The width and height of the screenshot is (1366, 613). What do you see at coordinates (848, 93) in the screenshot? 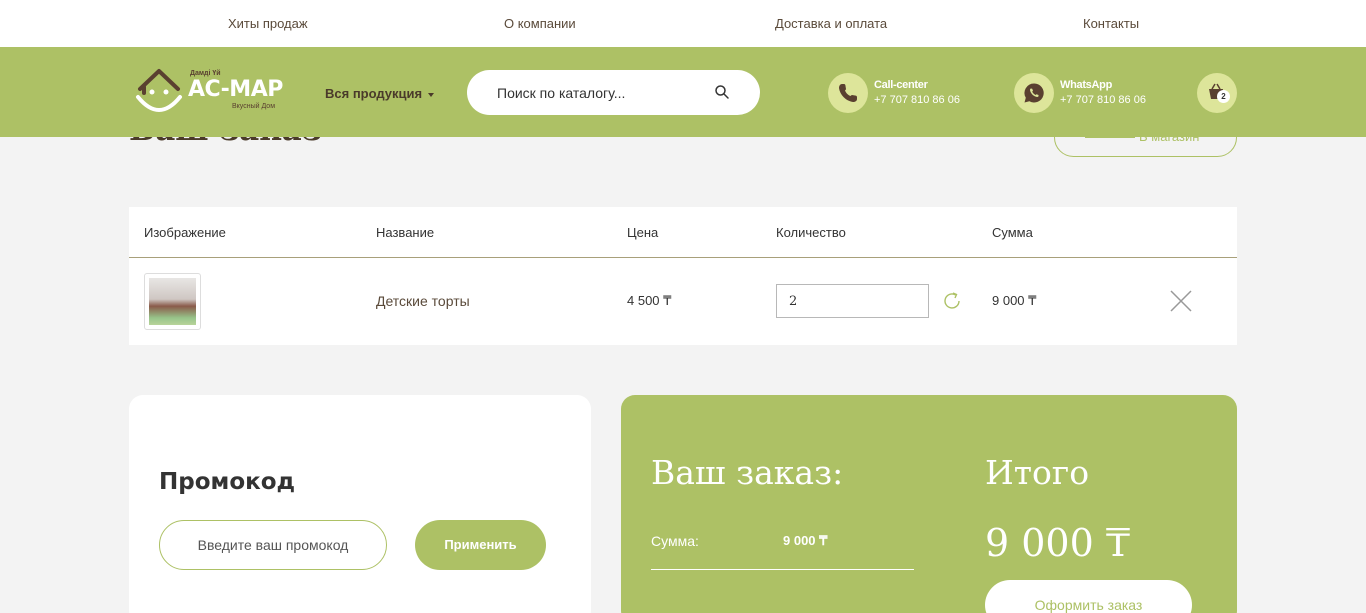
I see `phone-icon` at bounding box center [848, 93].